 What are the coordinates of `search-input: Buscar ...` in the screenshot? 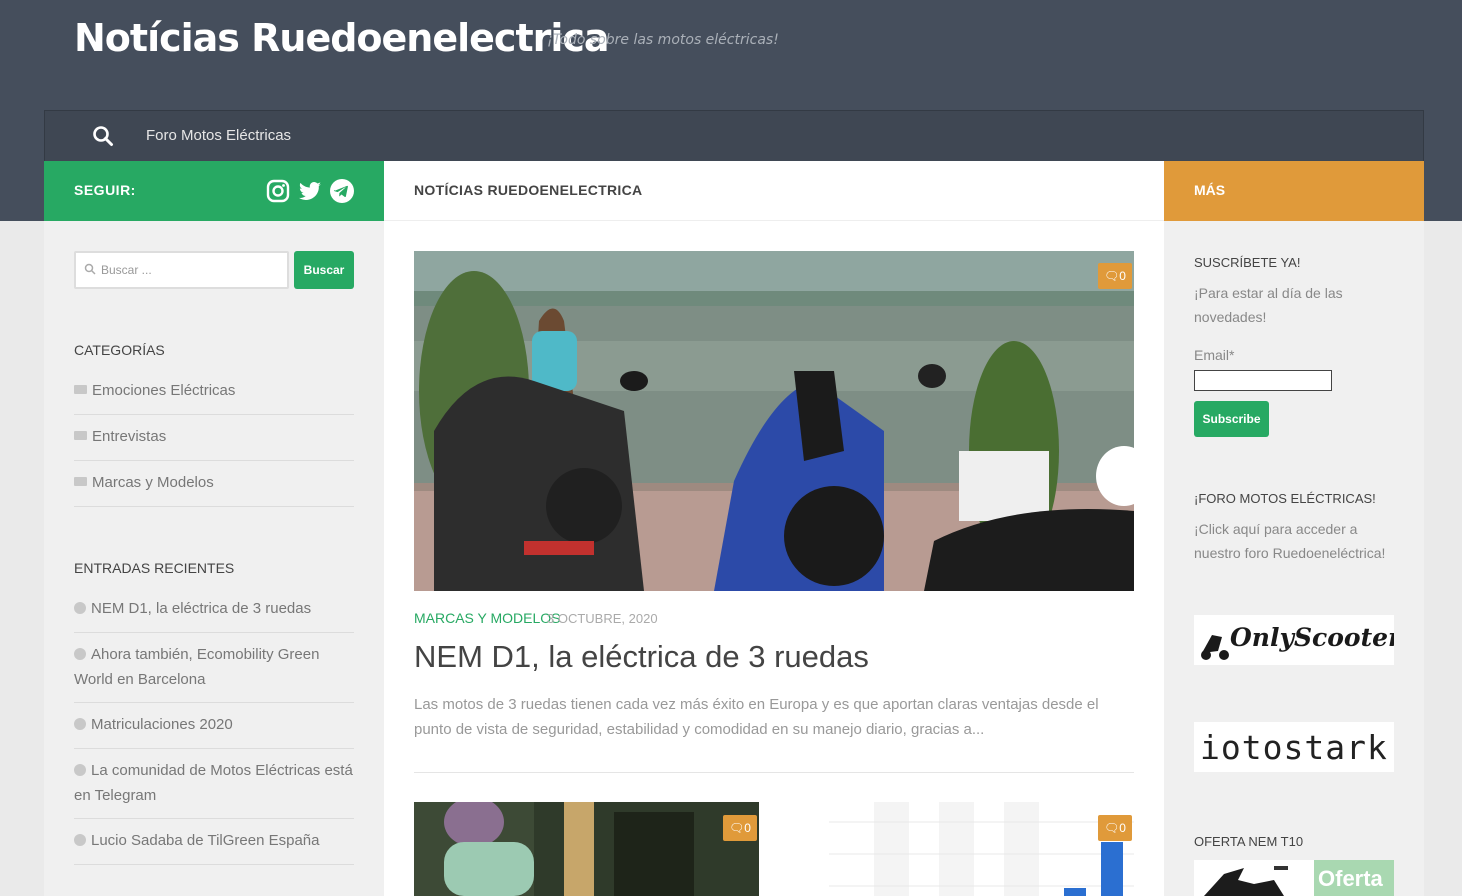 It's located at (181, 270).